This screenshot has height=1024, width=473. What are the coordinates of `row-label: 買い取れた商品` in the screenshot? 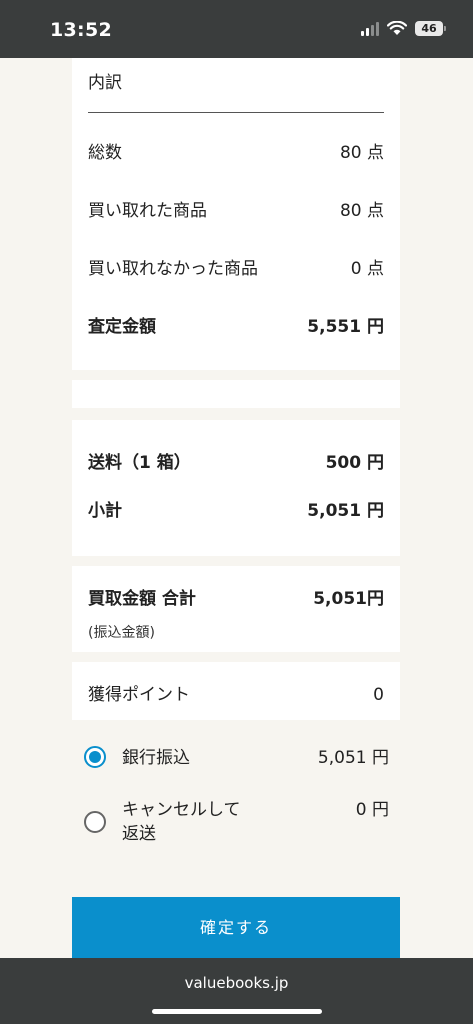 It's located at (147, 211).